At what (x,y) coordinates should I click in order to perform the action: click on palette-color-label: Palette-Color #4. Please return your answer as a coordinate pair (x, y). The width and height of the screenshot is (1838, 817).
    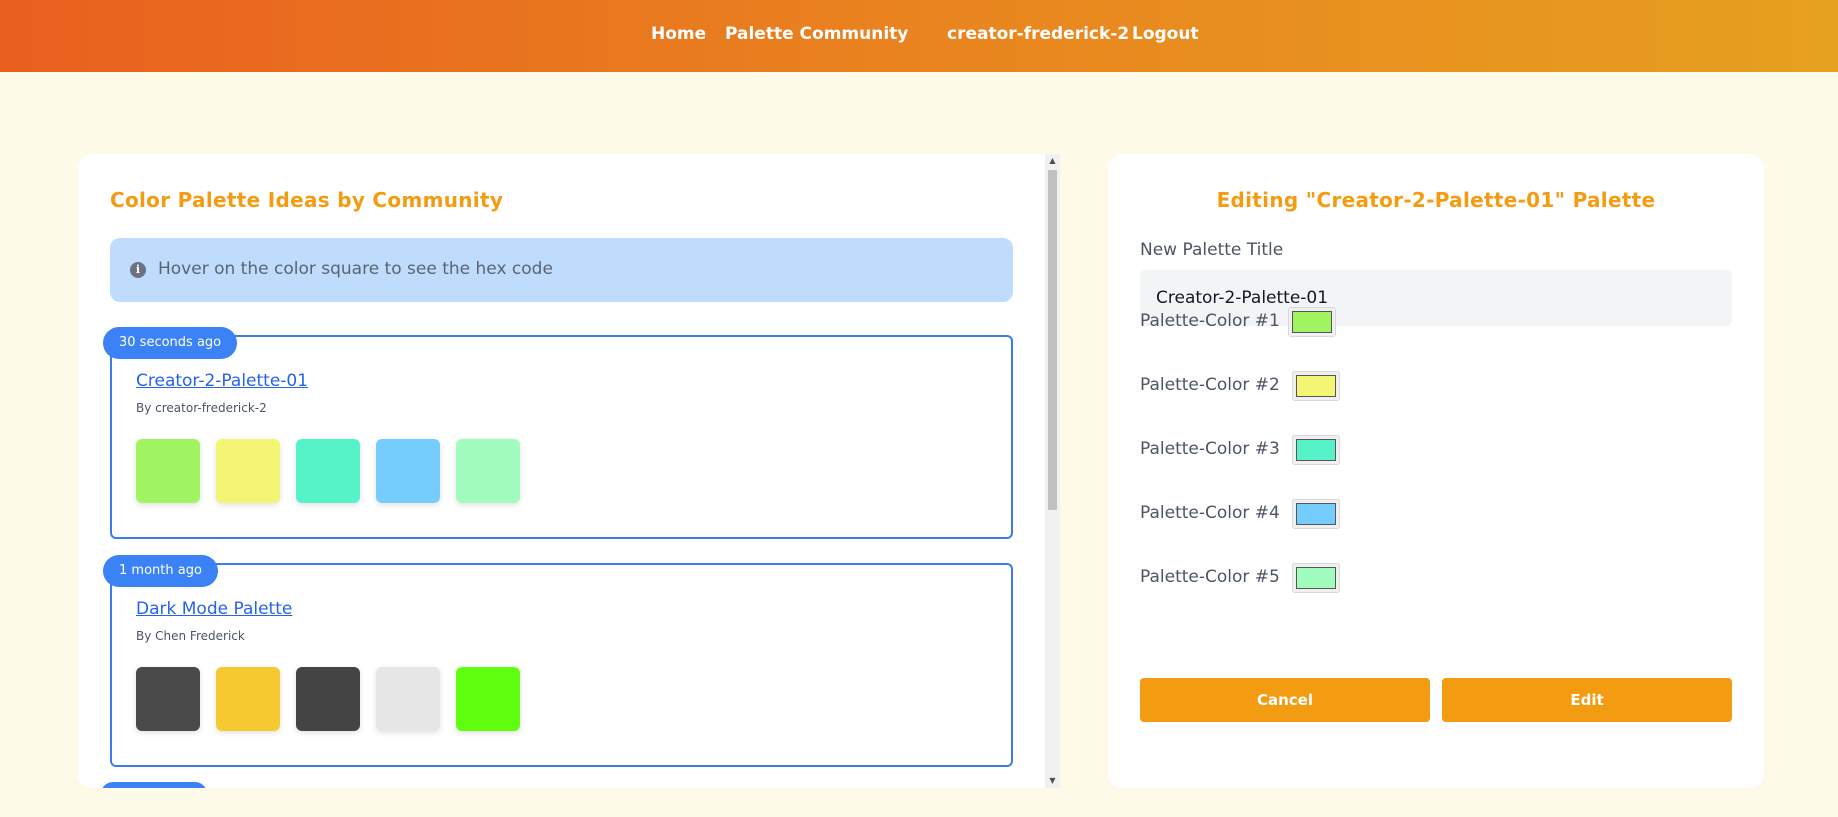
    Looking at the image, I should click on (1210, 513).